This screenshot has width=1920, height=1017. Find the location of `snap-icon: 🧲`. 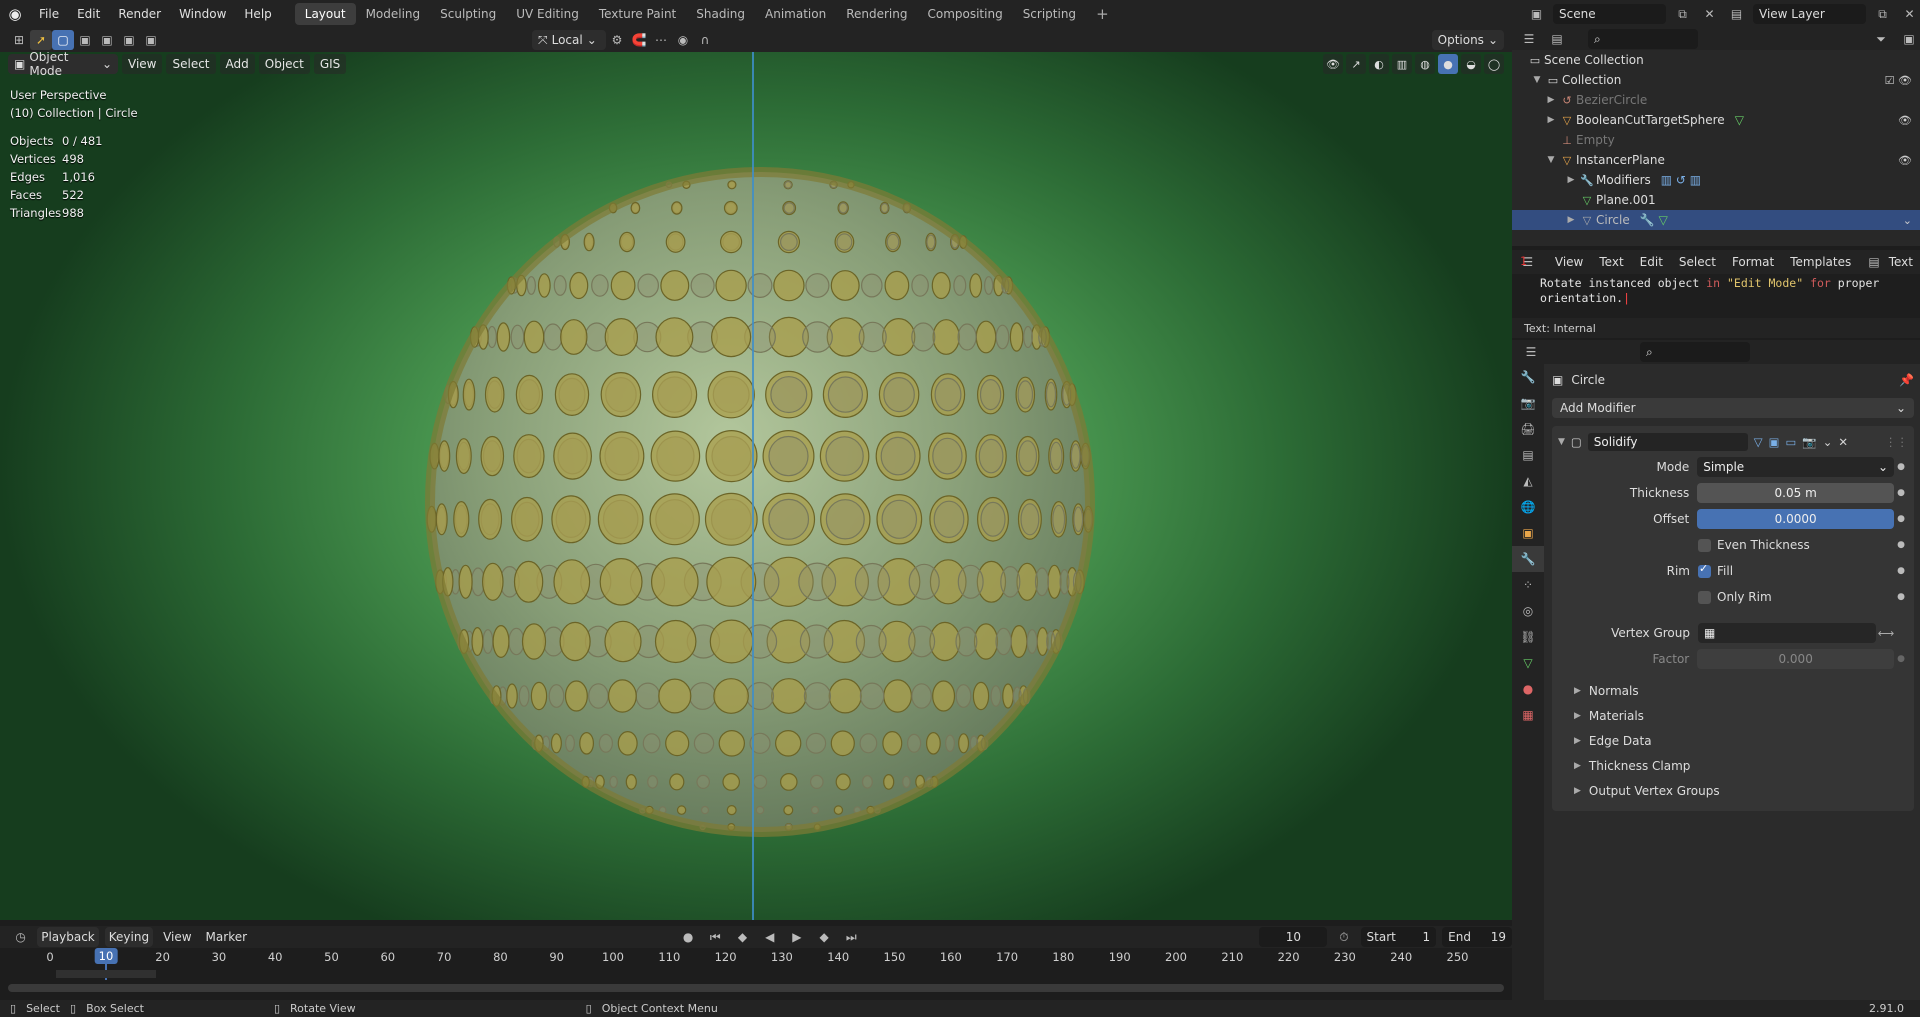

snap-icon: 🧲 is located at coordinates (639, 40).